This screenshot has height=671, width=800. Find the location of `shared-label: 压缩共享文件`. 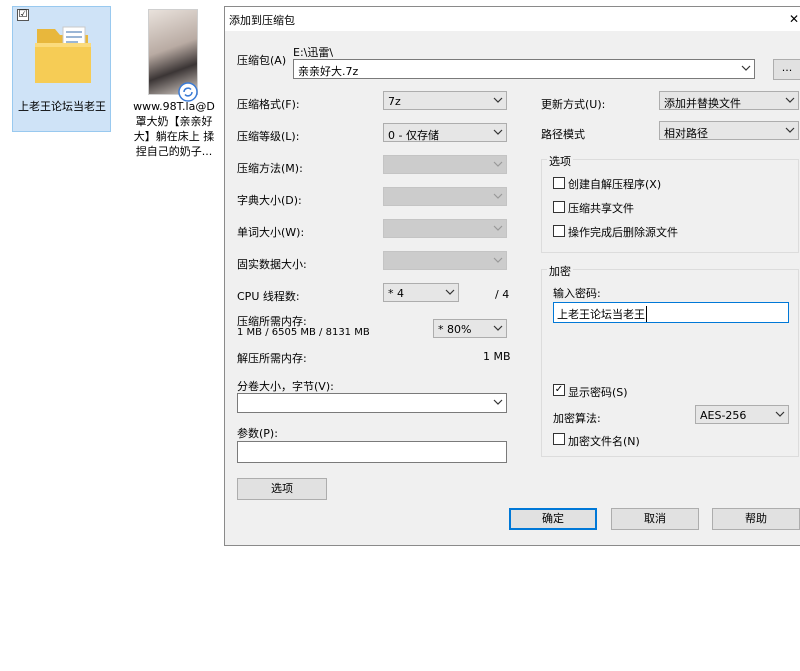

shared-label: 压缩共享文件 is located at coordinates (601, 208).